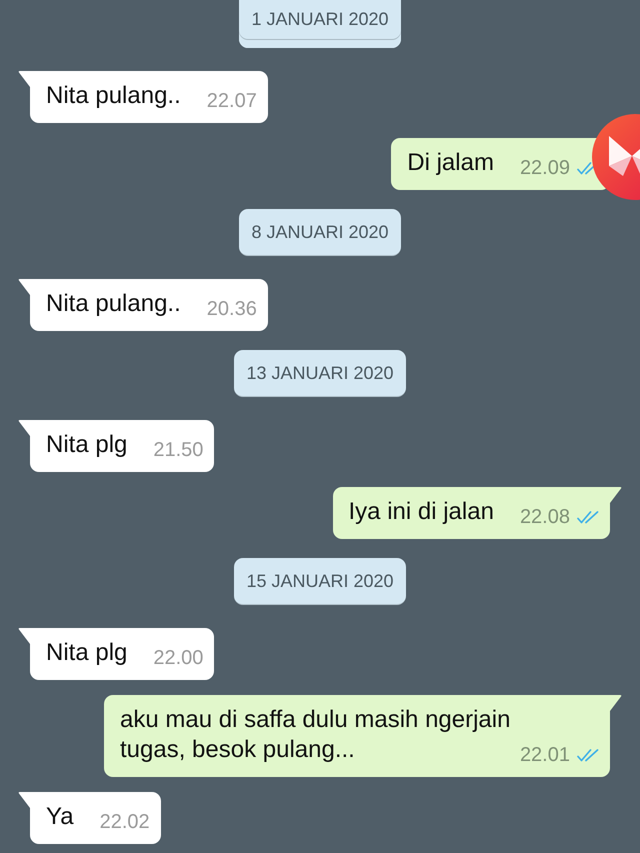  What do you see at coordinates (545, 755) in the screenshot?
I see `message-time: 22.01` at bounding box center [545, 755].